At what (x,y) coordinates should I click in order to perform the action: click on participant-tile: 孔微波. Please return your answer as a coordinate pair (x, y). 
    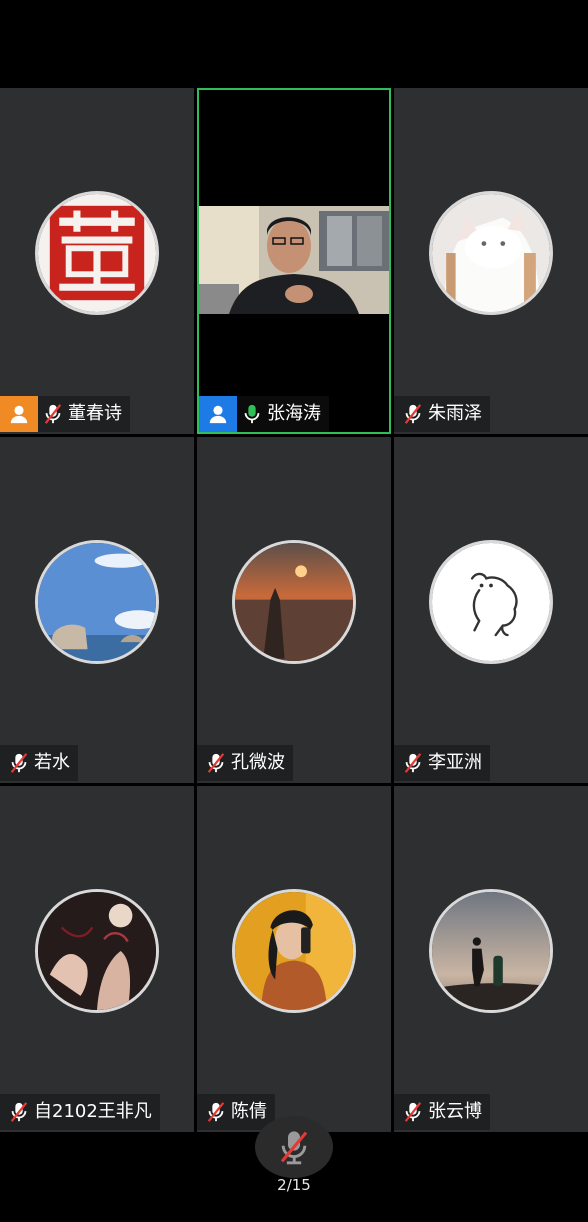
    Looking at the image, I should click on (294, 610).